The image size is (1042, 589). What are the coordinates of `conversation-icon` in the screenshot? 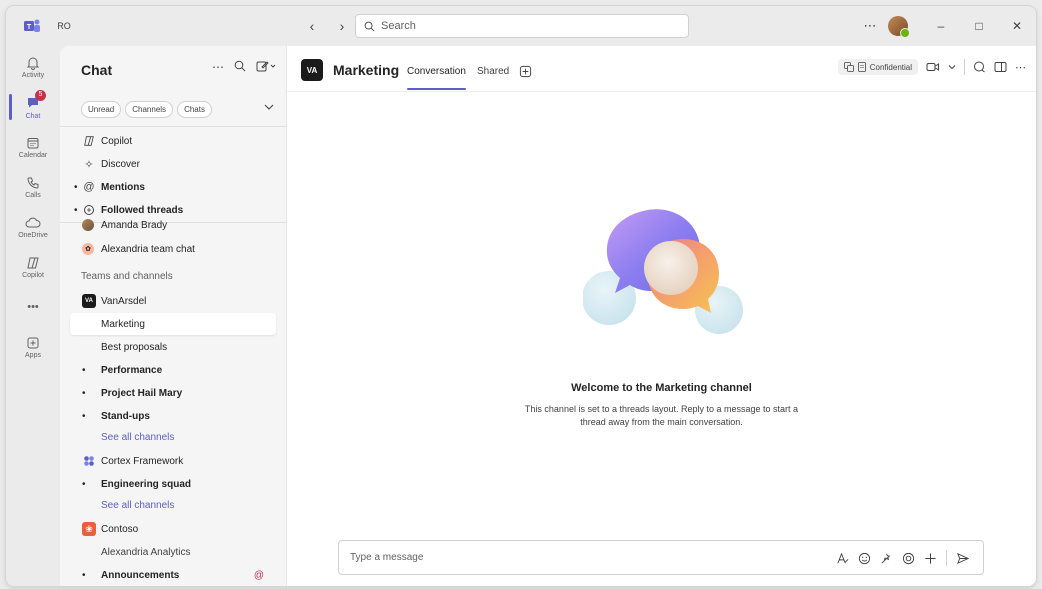 It's located at (979, 67).